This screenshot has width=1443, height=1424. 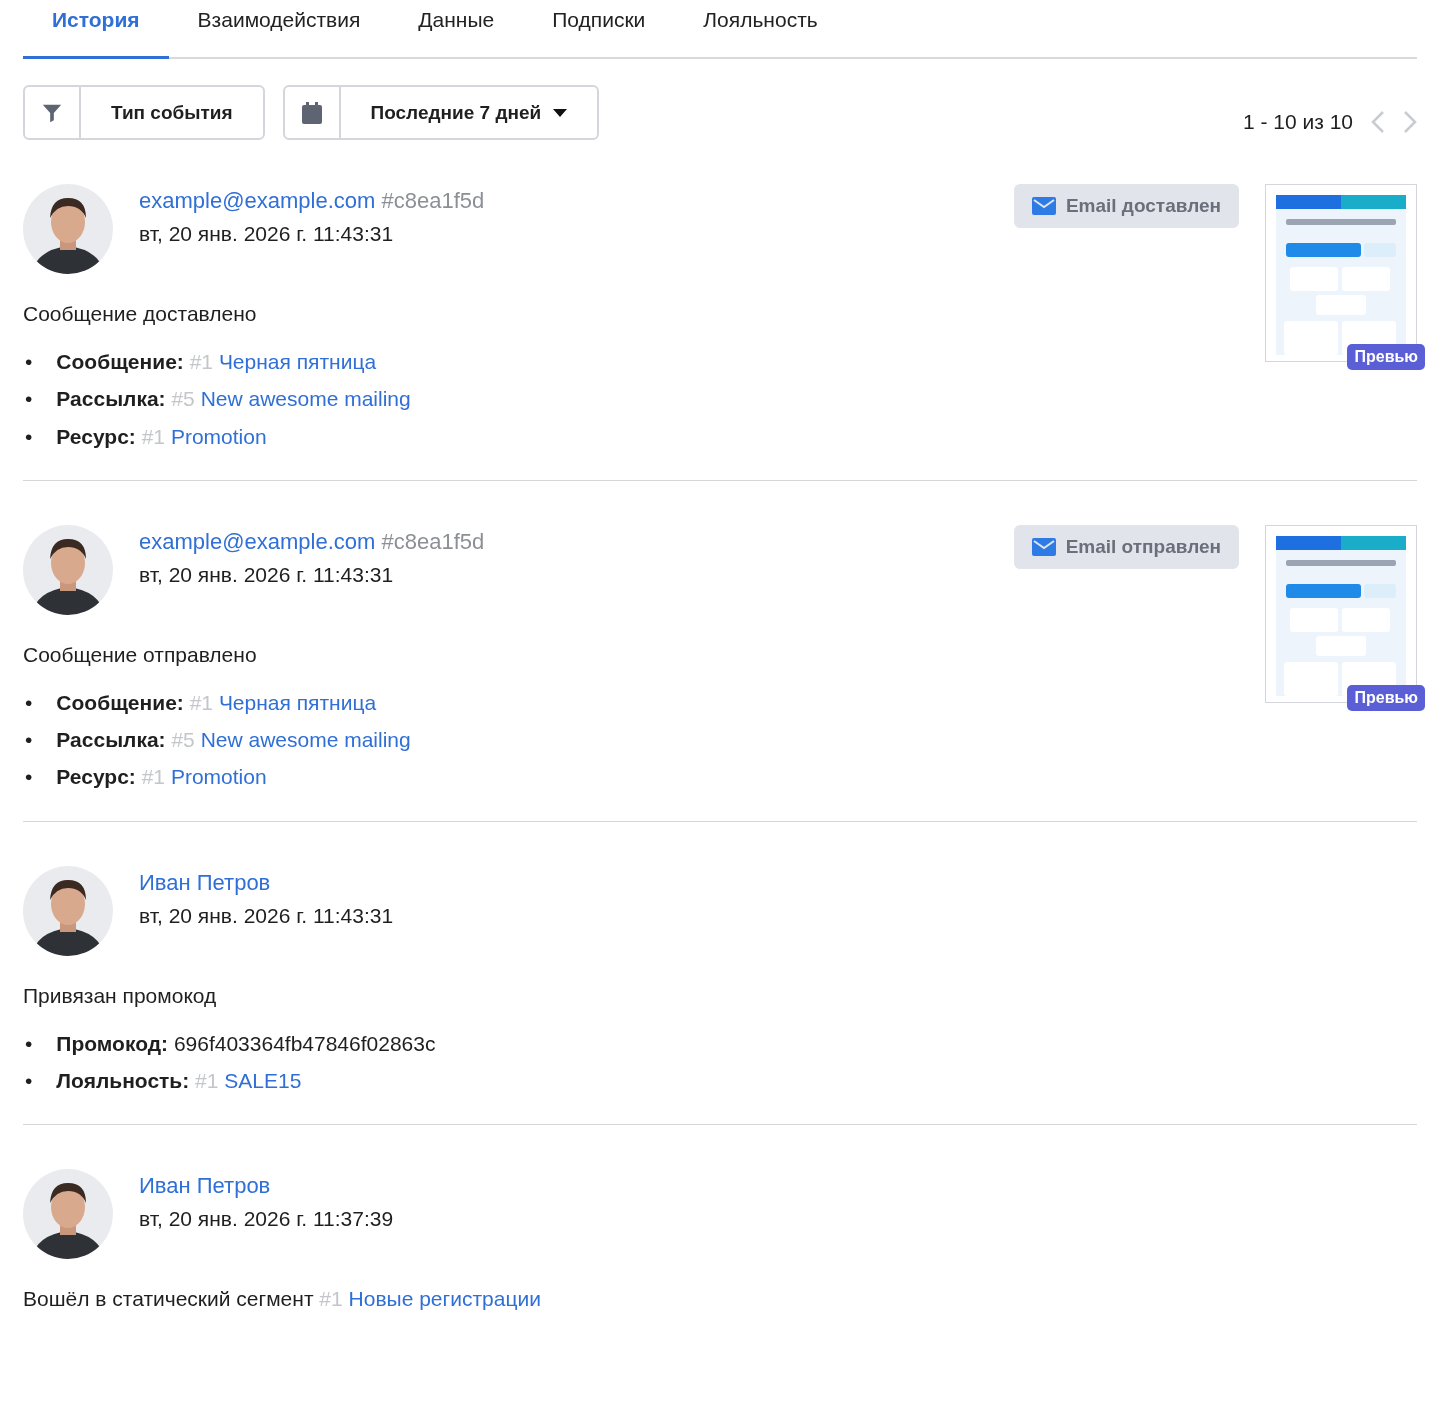 I want to click on detail-label: Лояльность:, so click(x=123, y=1081).